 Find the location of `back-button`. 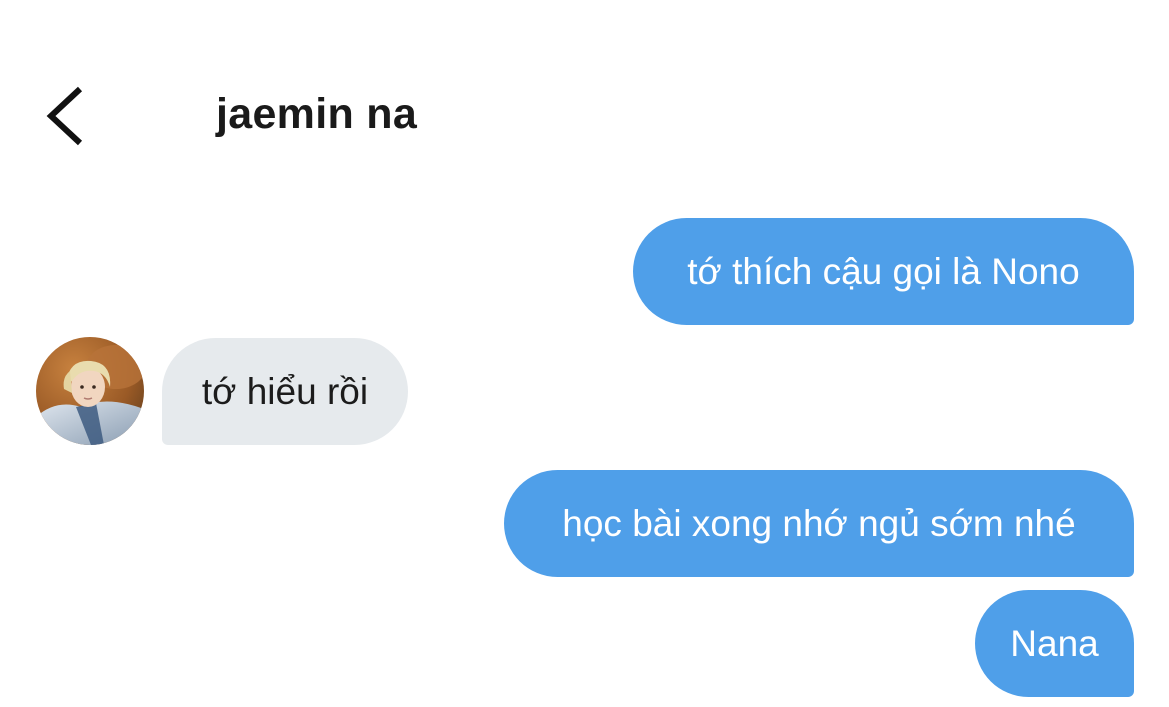

back-button is located at coordinates (68, 116).